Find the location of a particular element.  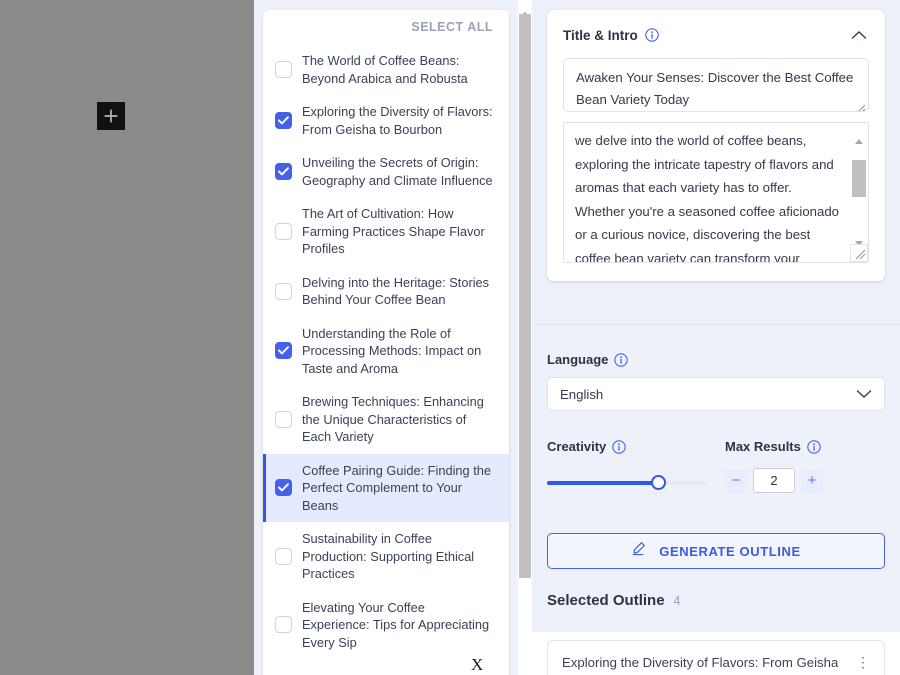

creativity-slider is located at coordinates (636, 482).